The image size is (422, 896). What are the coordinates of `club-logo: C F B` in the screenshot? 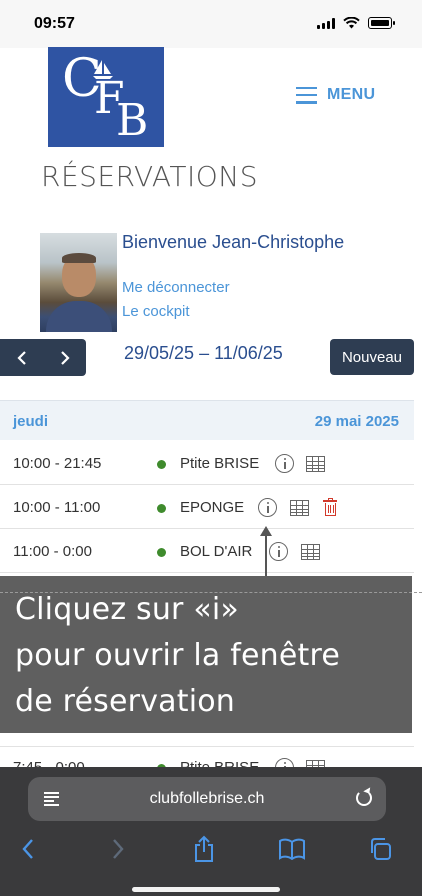 It's located at (106, 97).